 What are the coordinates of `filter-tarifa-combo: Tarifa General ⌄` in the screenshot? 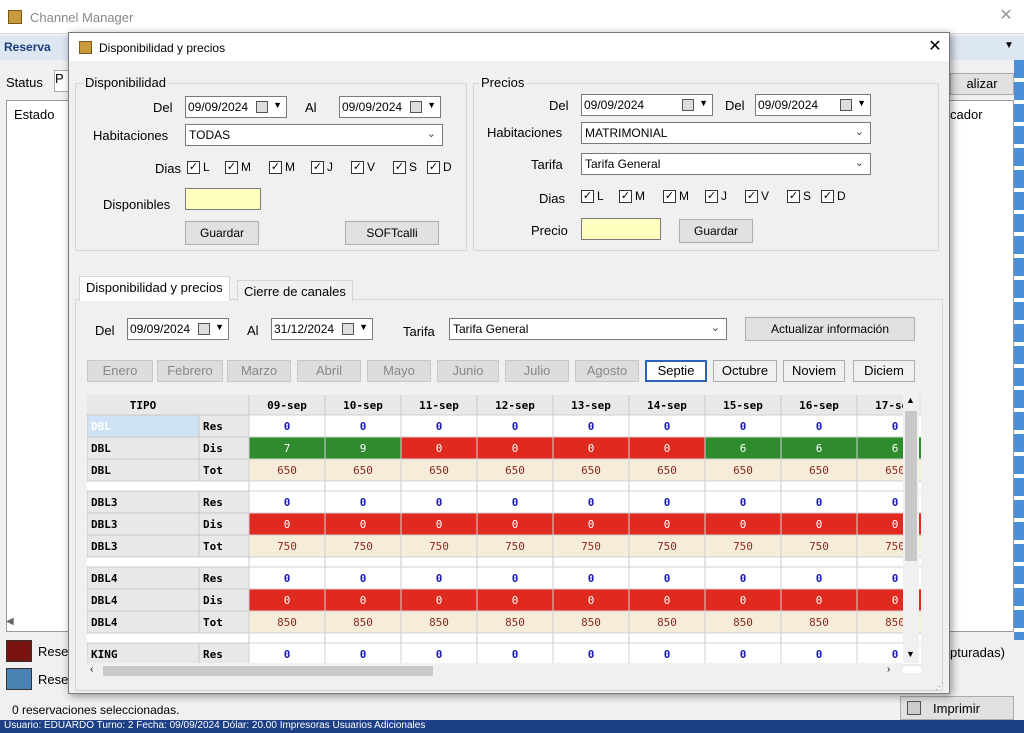 It's located at (588, 329).